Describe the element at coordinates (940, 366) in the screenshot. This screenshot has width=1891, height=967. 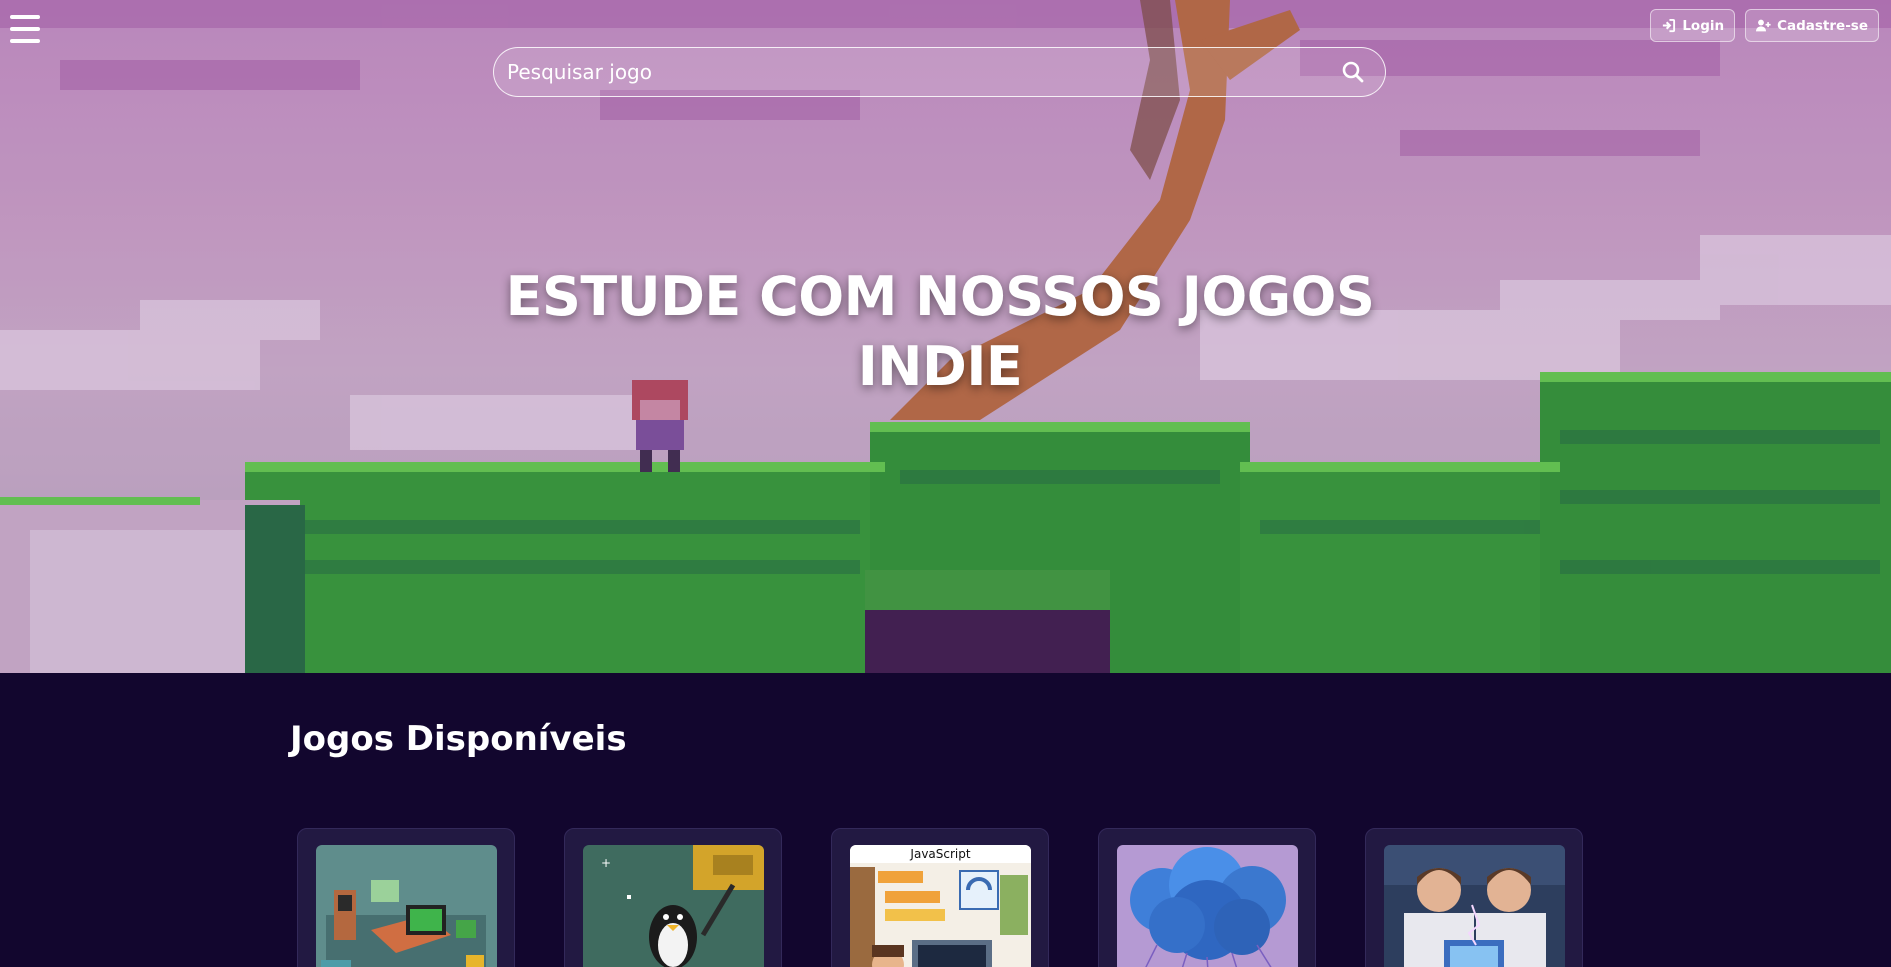
I see `hero-title-line-2: INDIE` at that location.